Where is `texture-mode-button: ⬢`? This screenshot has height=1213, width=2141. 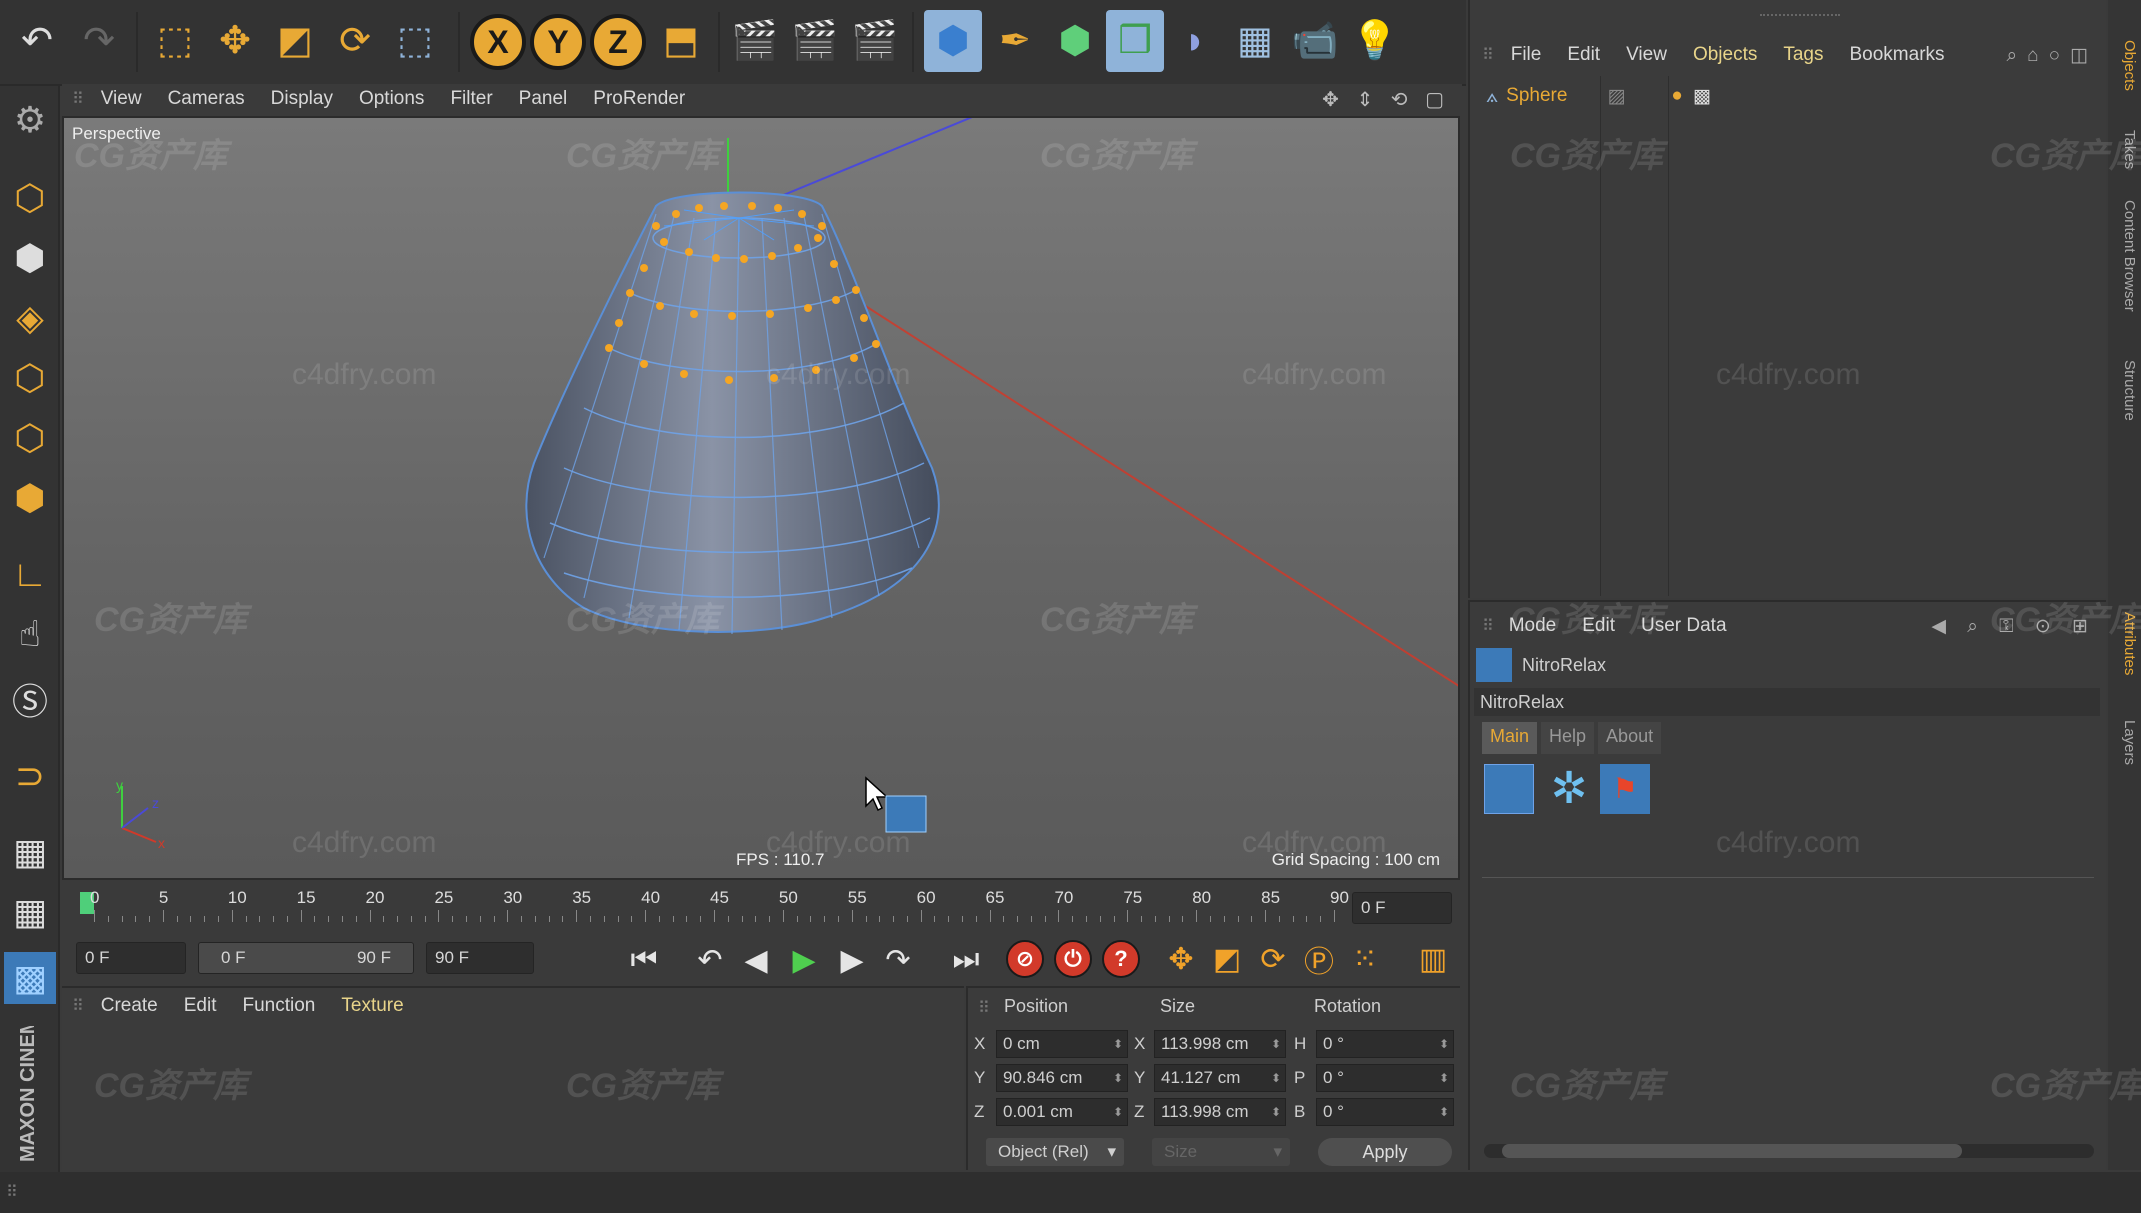 texture-mode-button: ⬢ is located at coordinates (30, 258).